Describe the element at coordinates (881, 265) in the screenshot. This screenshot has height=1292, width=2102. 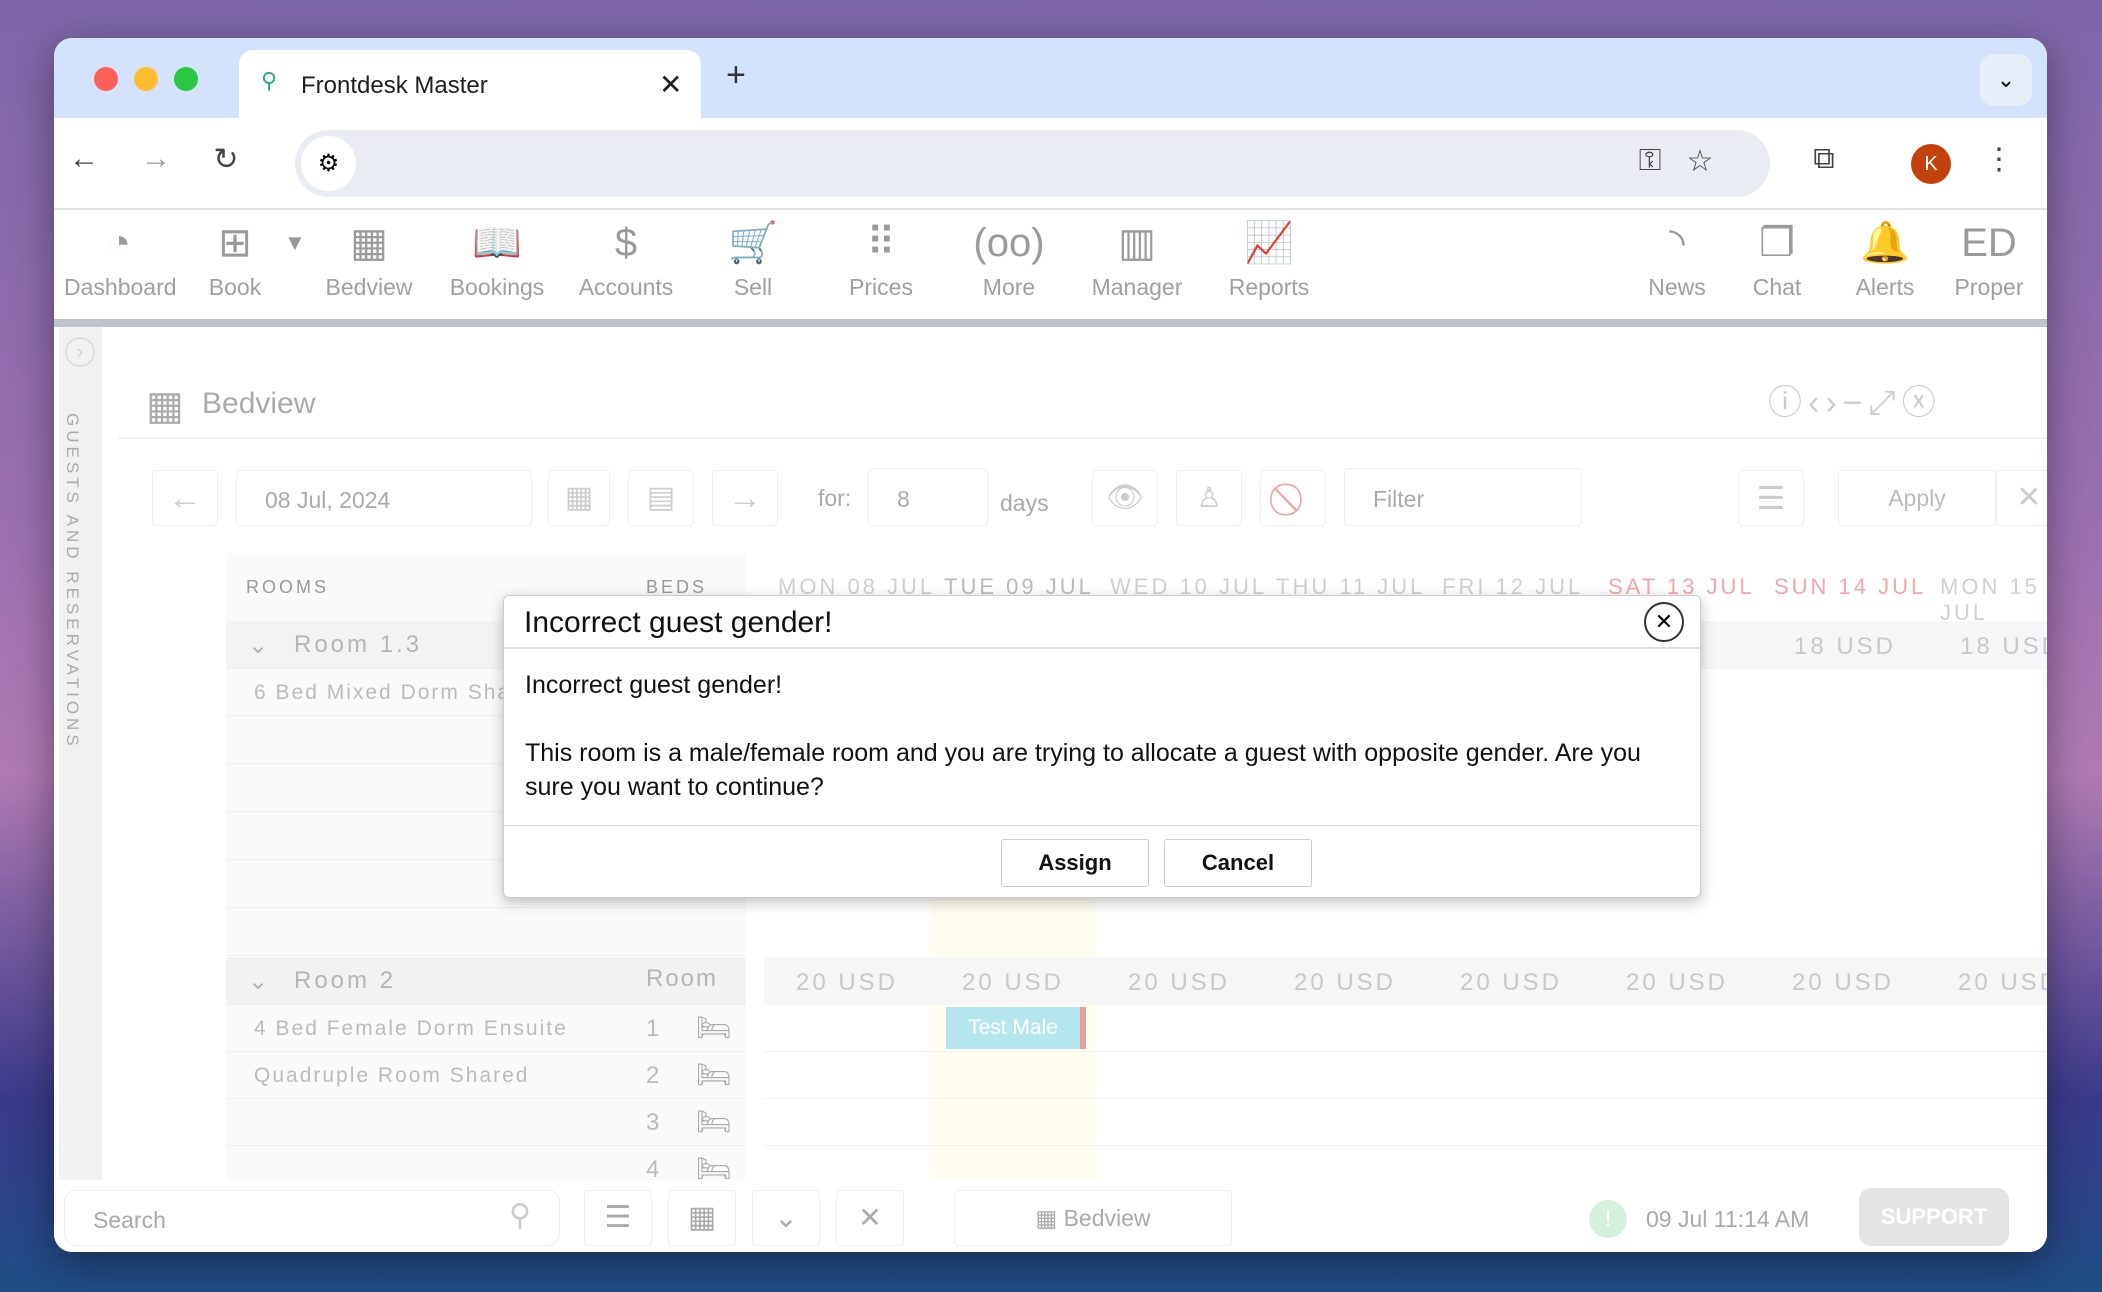
I see `nav-item-prices: ⠿ Prices` at that location.